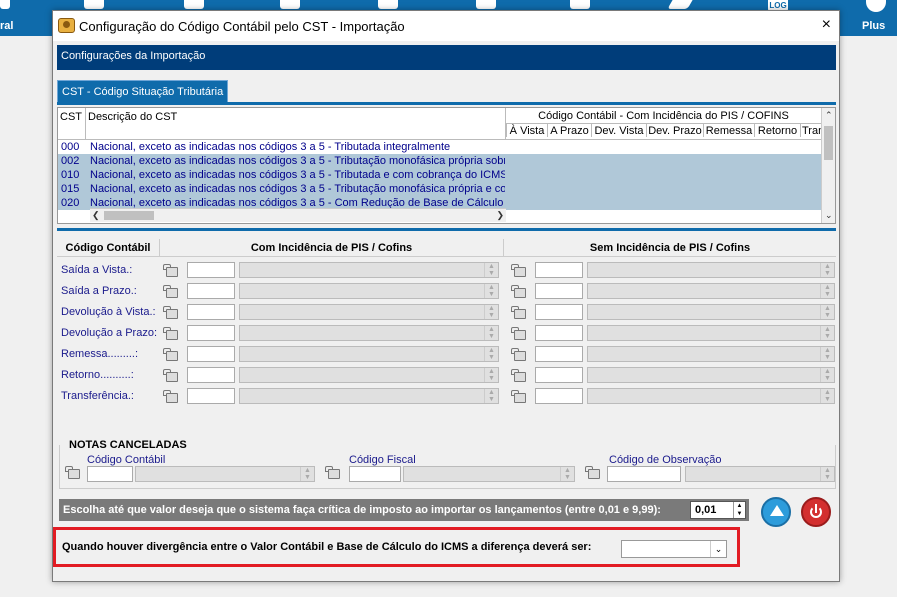  I want to click on col-header-retorno: Retorno, so click(777, 130).